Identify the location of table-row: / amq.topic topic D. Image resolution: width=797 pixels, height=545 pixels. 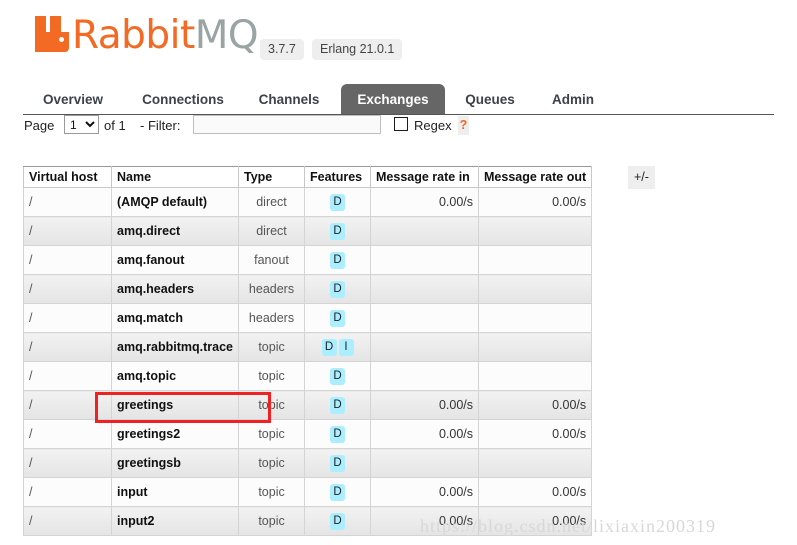
(308, 376).